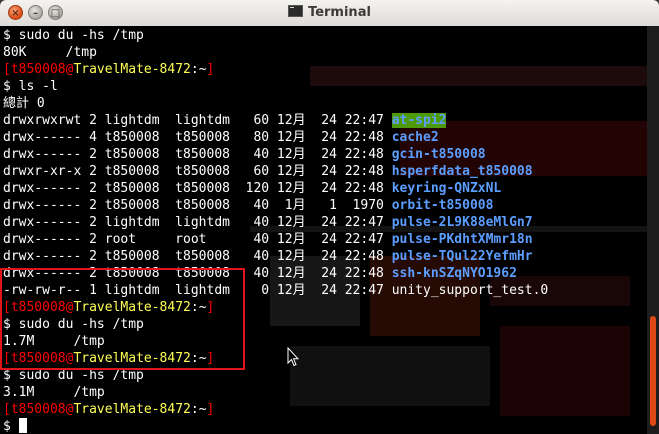 This screenshot has width=659, height=434. I want to click on ls-entry-name: unity_support_test.0, so click(470, 290).